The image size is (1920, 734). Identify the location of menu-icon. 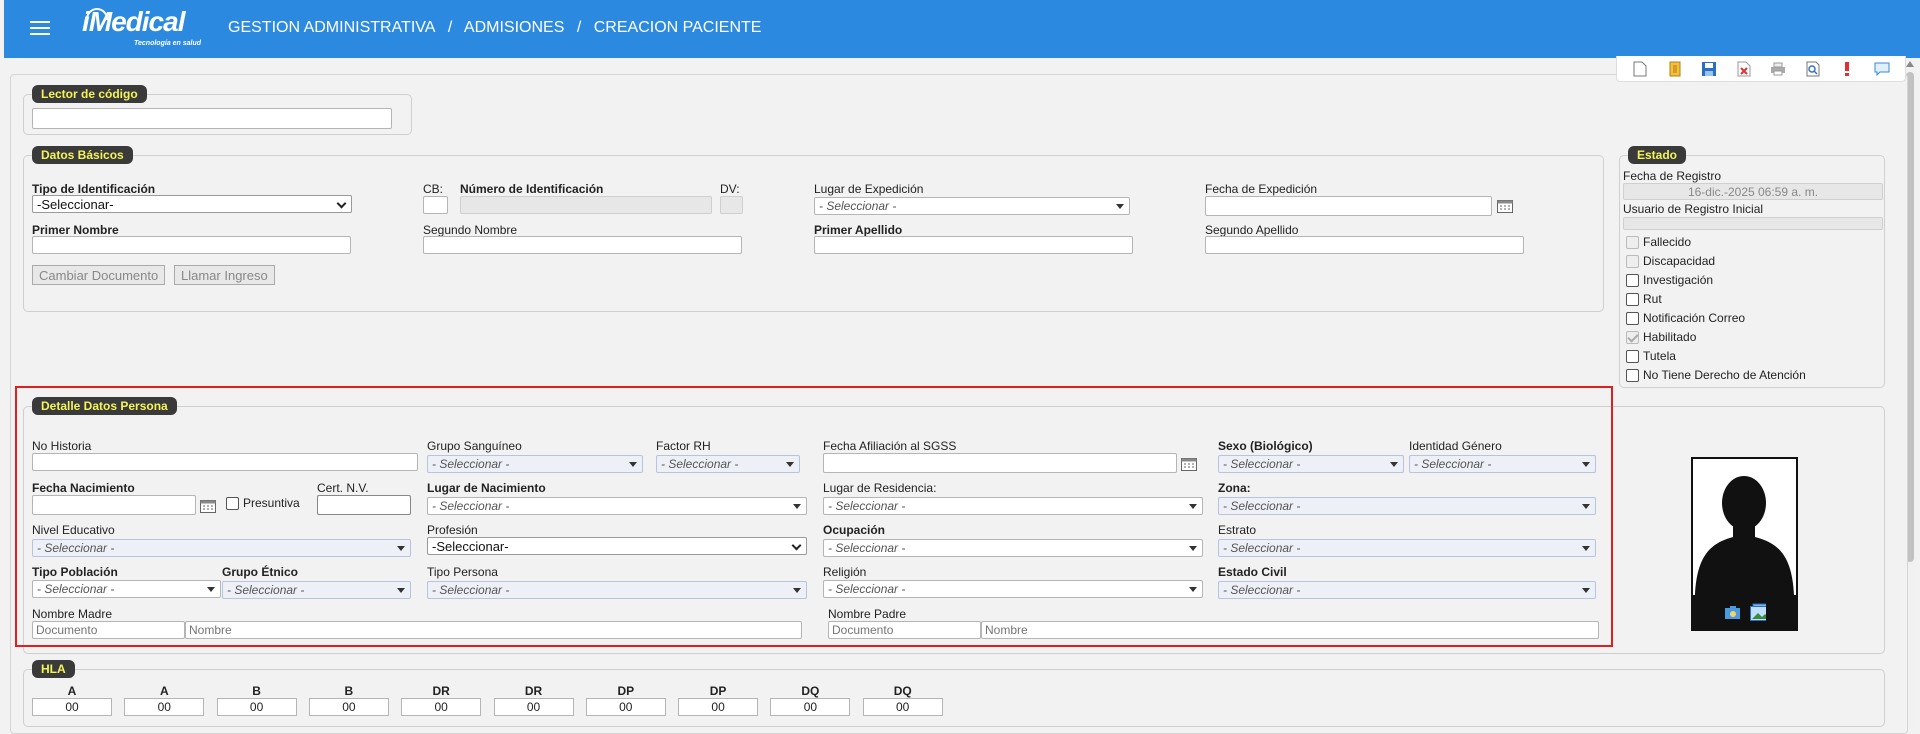
(40, 28).